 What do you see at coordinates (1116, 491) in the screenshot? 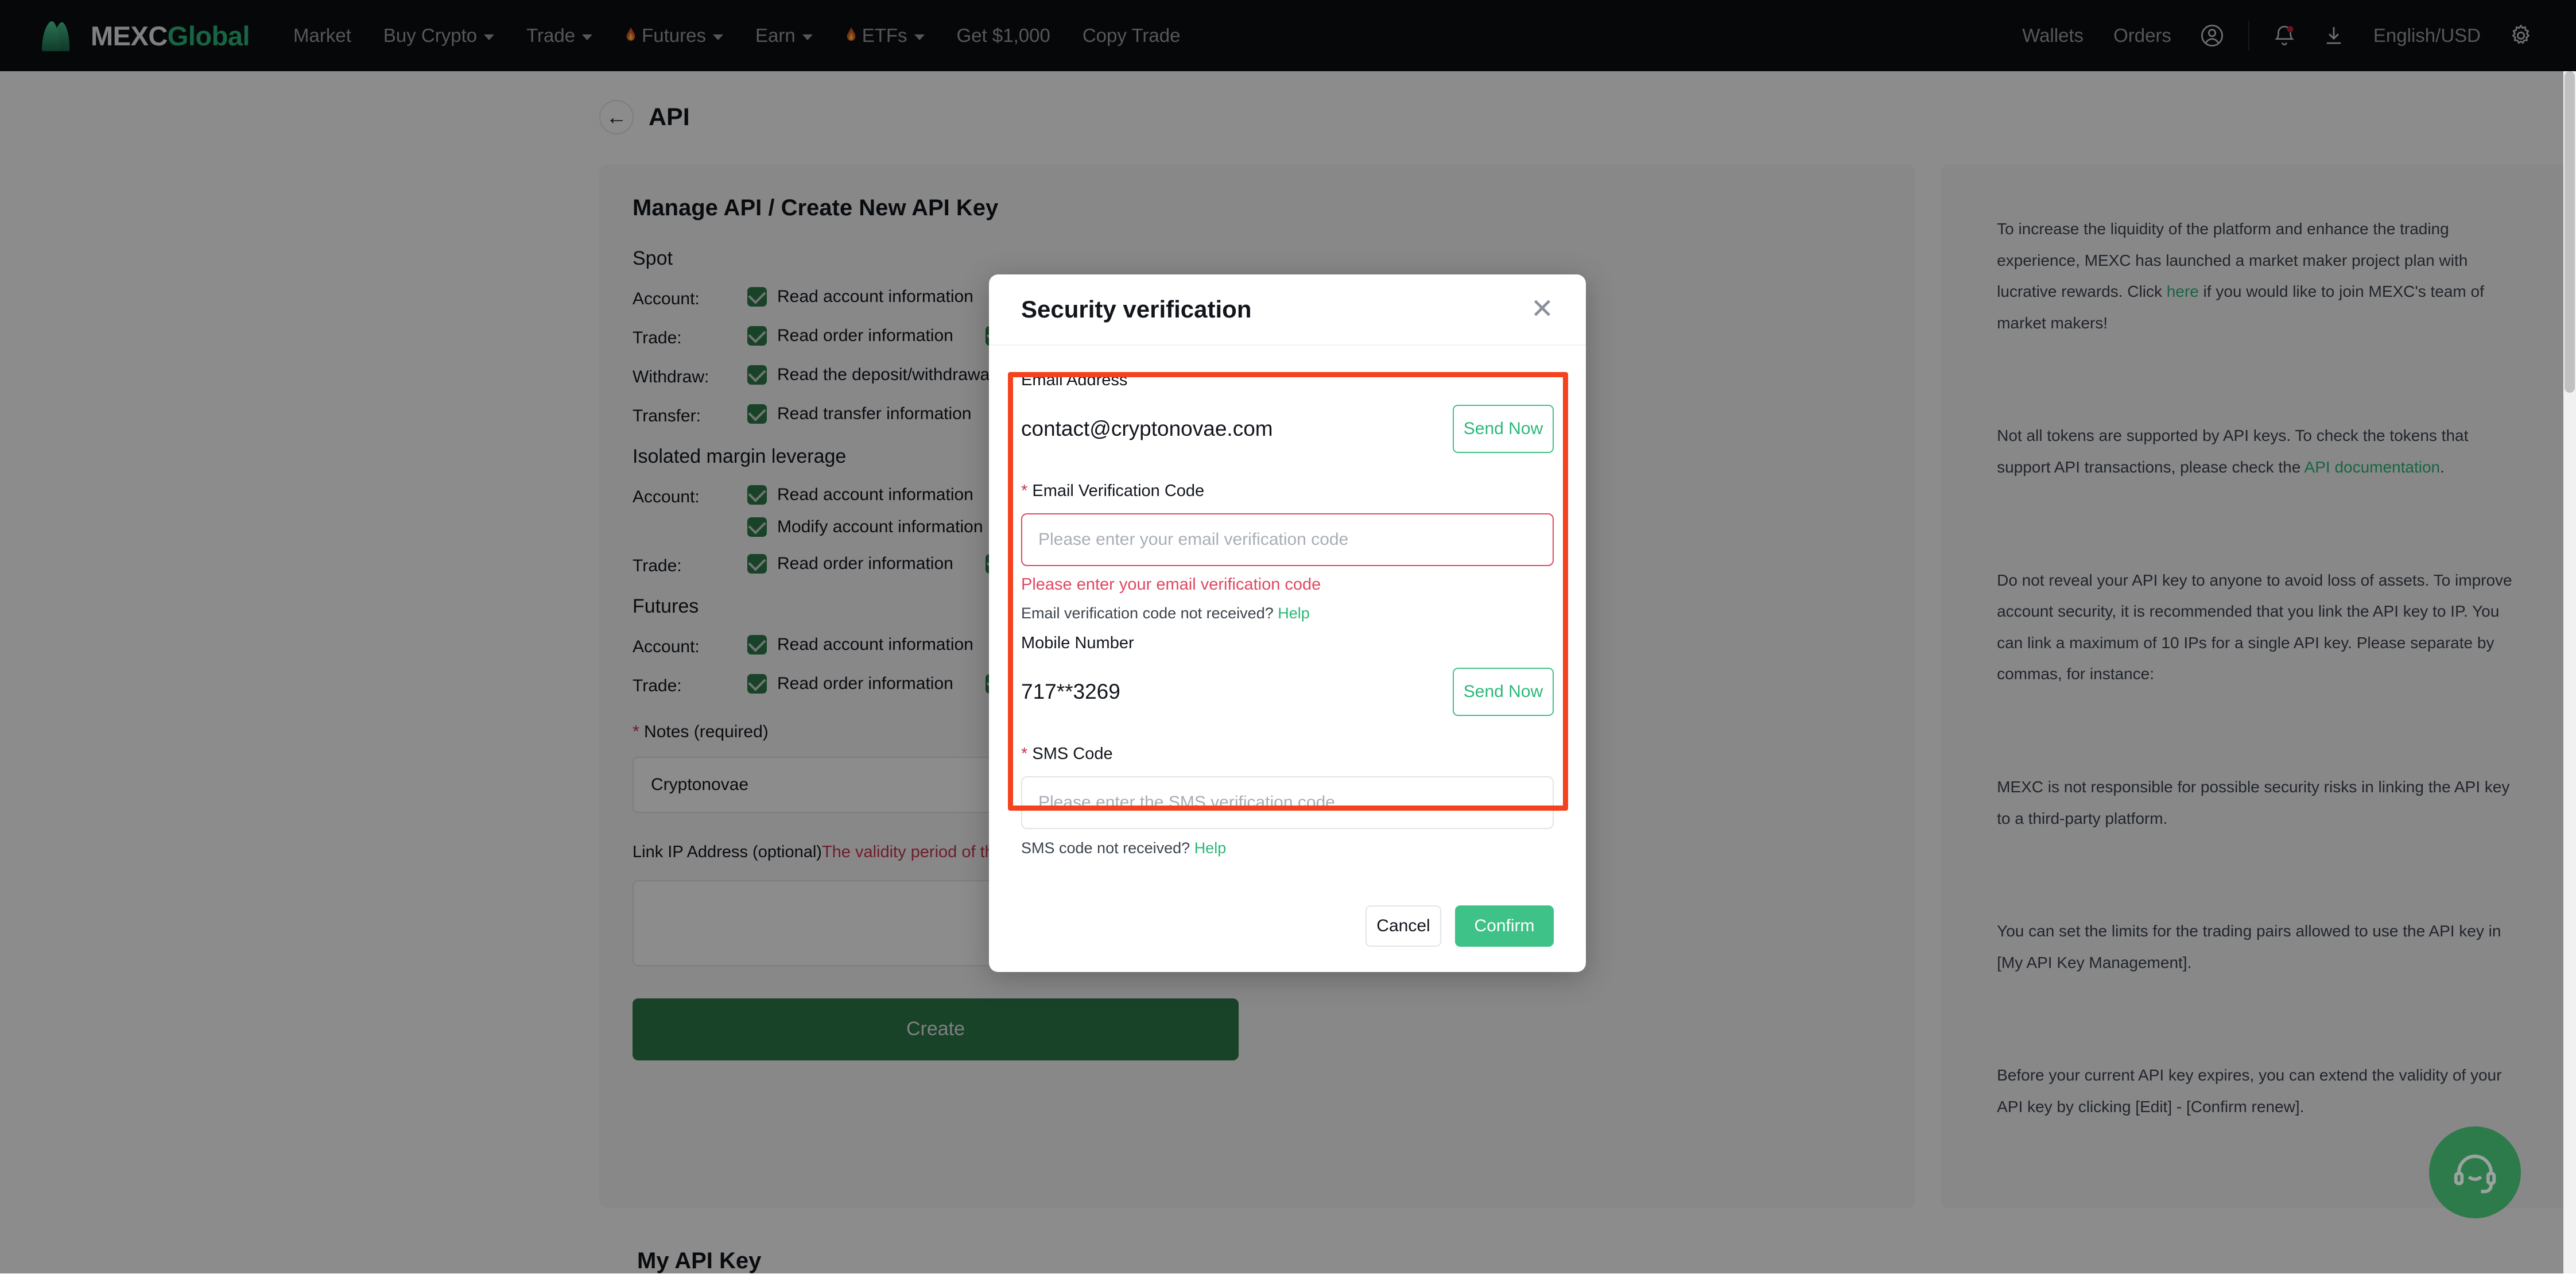
I see `email-code-label-text: Email Verification Code` at bounding box center [1116, 491].